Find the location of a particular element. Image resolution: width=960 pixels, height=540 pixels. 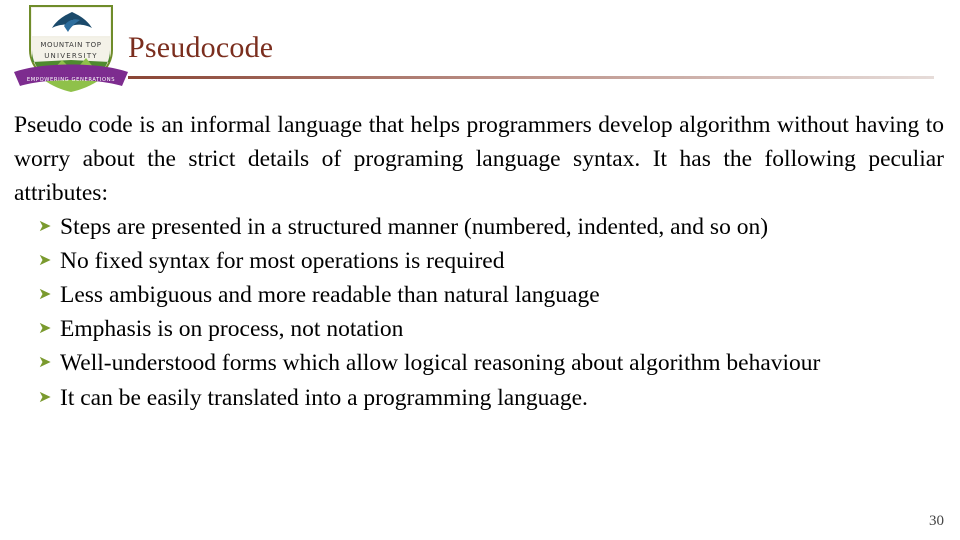

svg-text: MOUNTAIN TOP is located at coordinates (70, 45).